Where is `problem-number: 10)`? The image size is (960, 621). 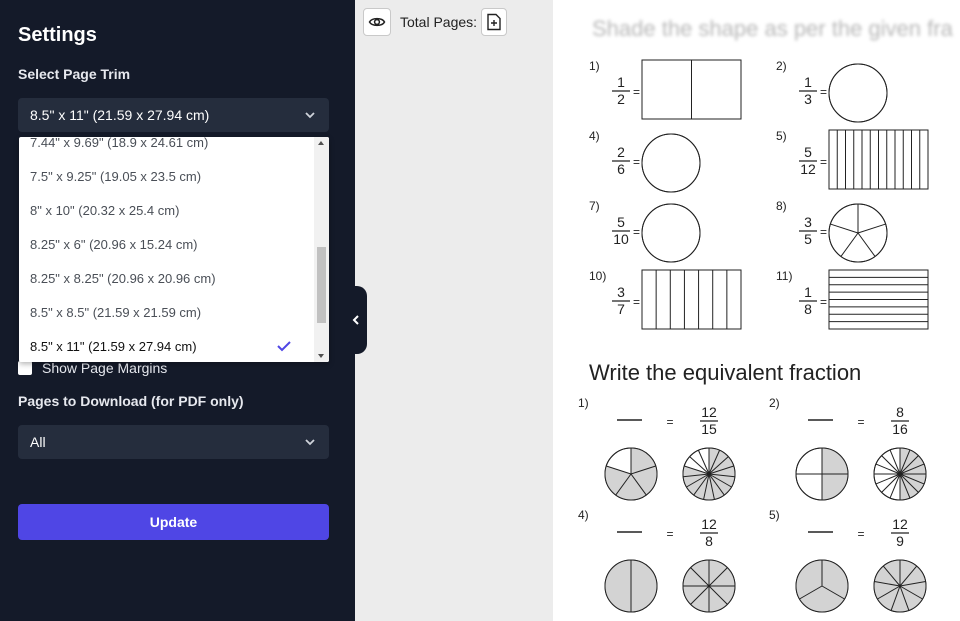 problem-number: 10) is located at coordinates (597, 276).